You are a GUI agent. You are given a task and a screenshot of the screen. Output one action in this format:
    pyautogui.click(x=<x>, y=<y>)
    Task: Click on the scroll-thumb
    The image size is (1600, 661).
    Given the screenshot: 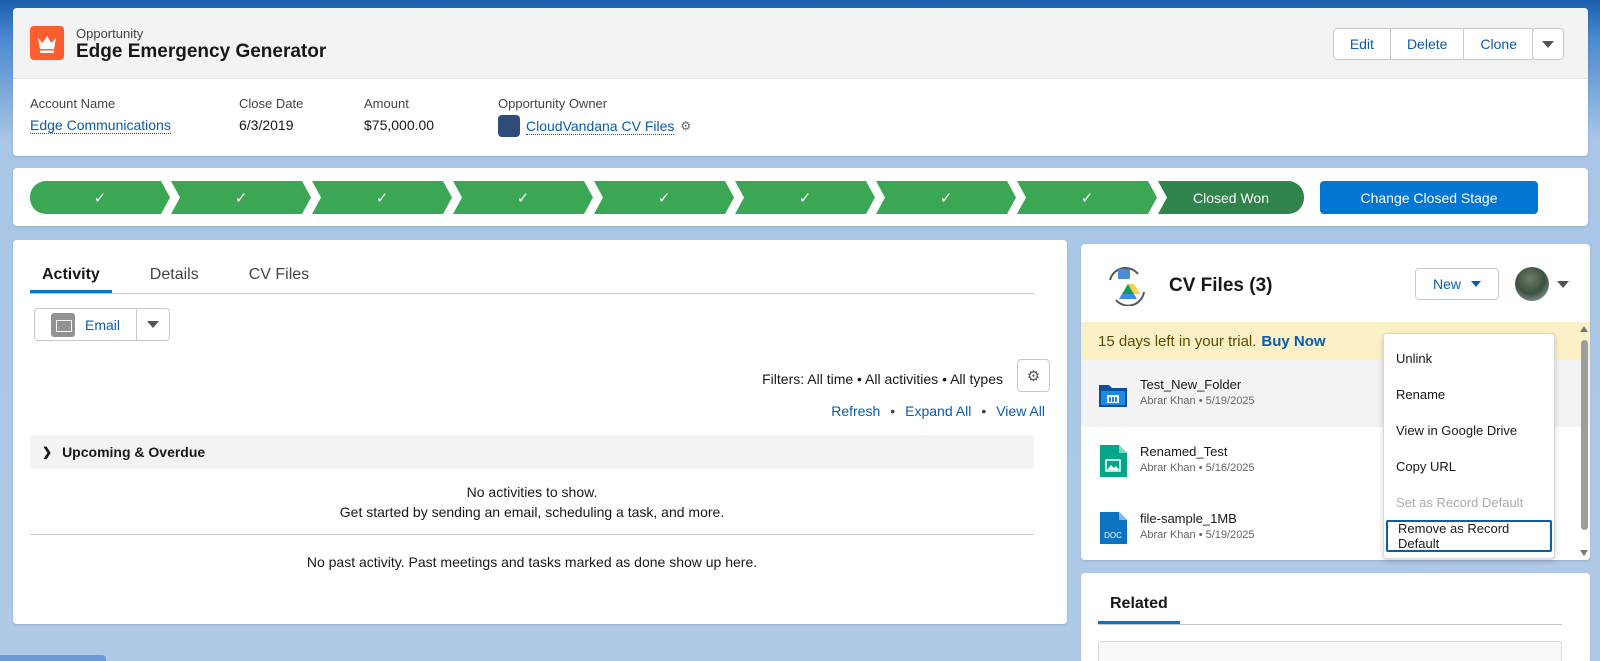 What is the action you would take?
    pyautogui.click(x=1584, y=435)
    